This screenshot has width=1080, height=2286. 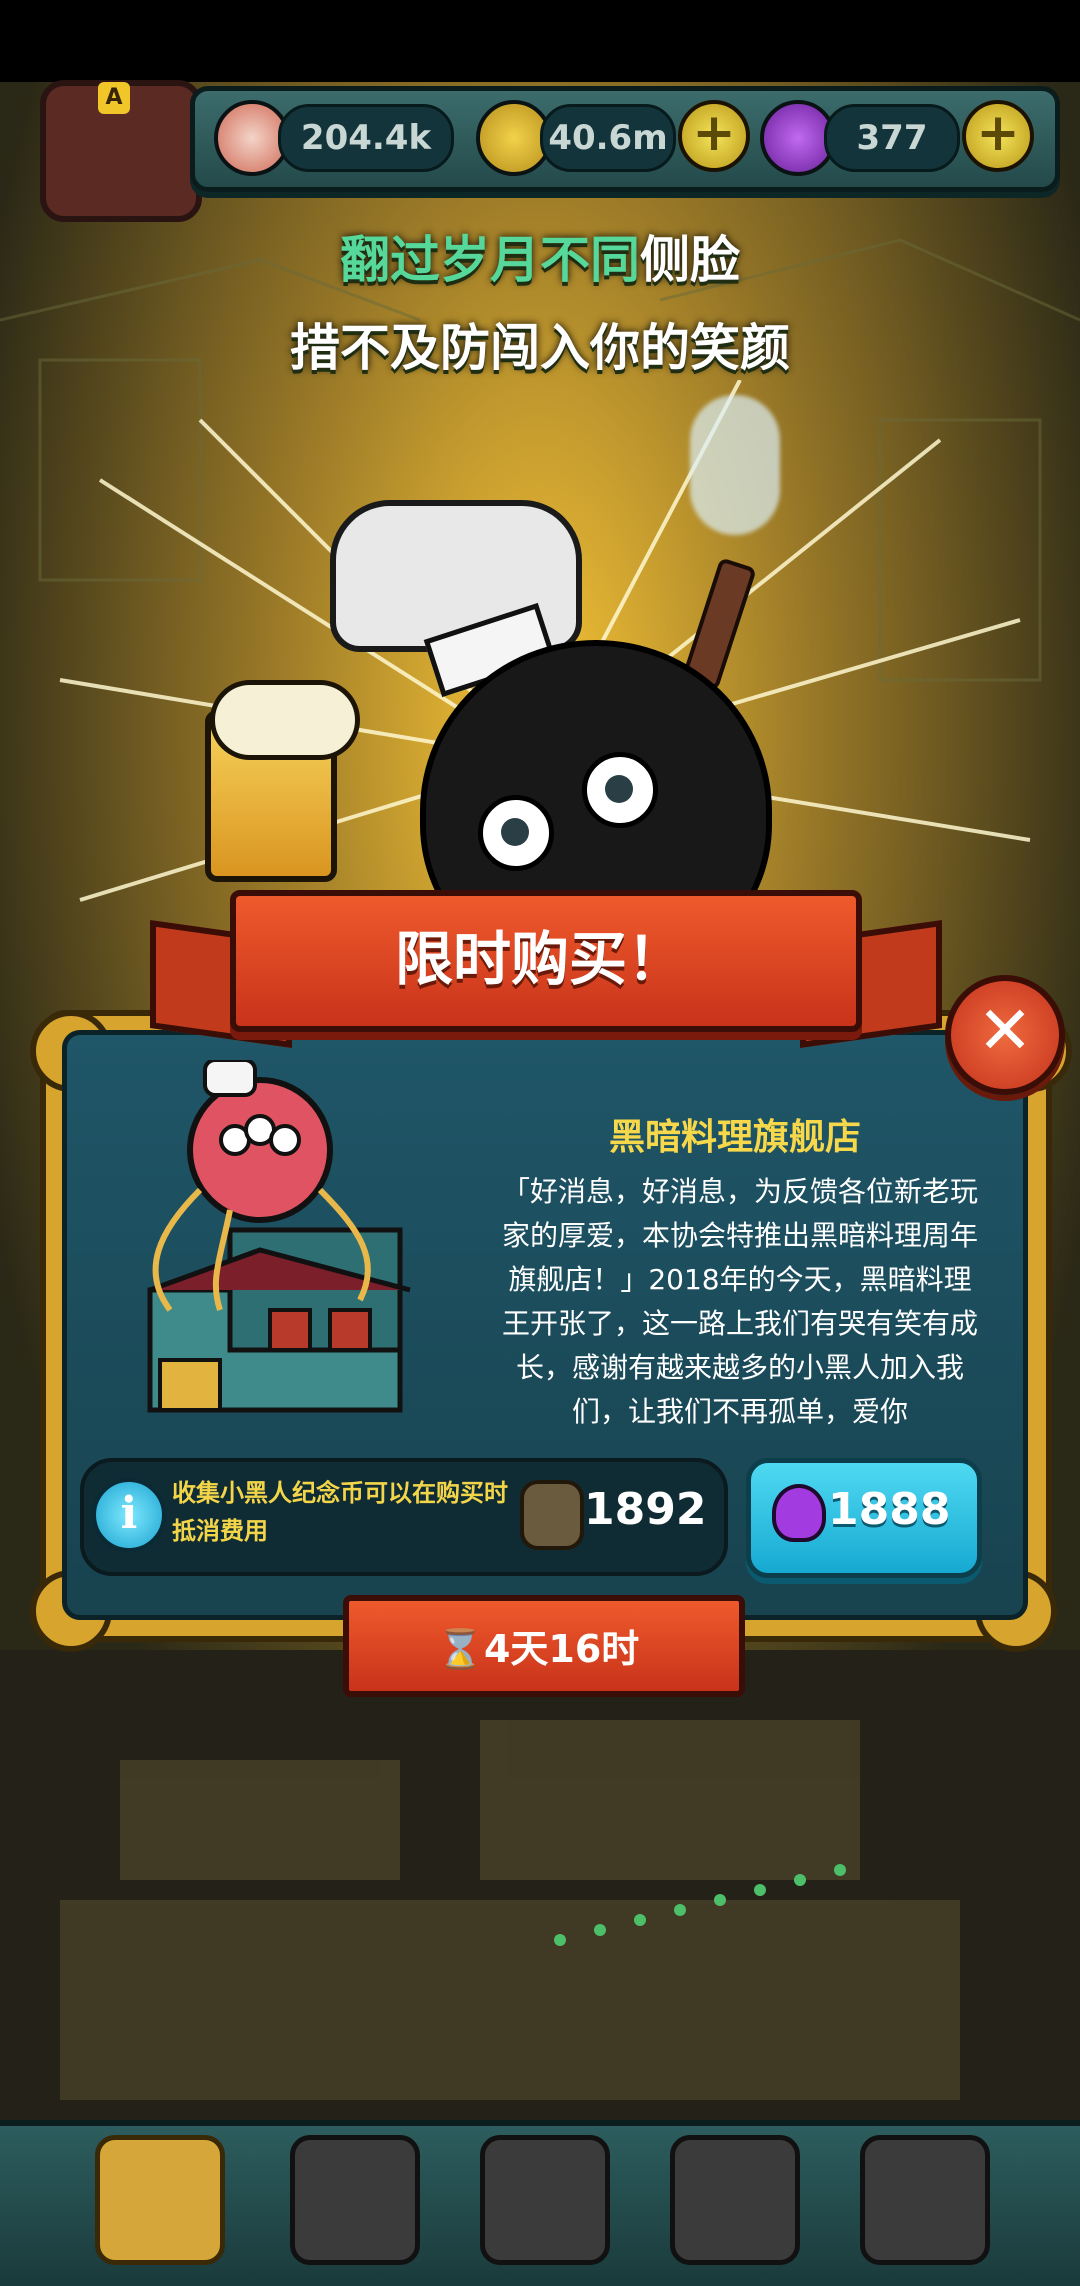 What do you see at coordinates (366, 138) in the screenshot?
I see `eyes-count: 204.4k` at bounding box center [366, 138].